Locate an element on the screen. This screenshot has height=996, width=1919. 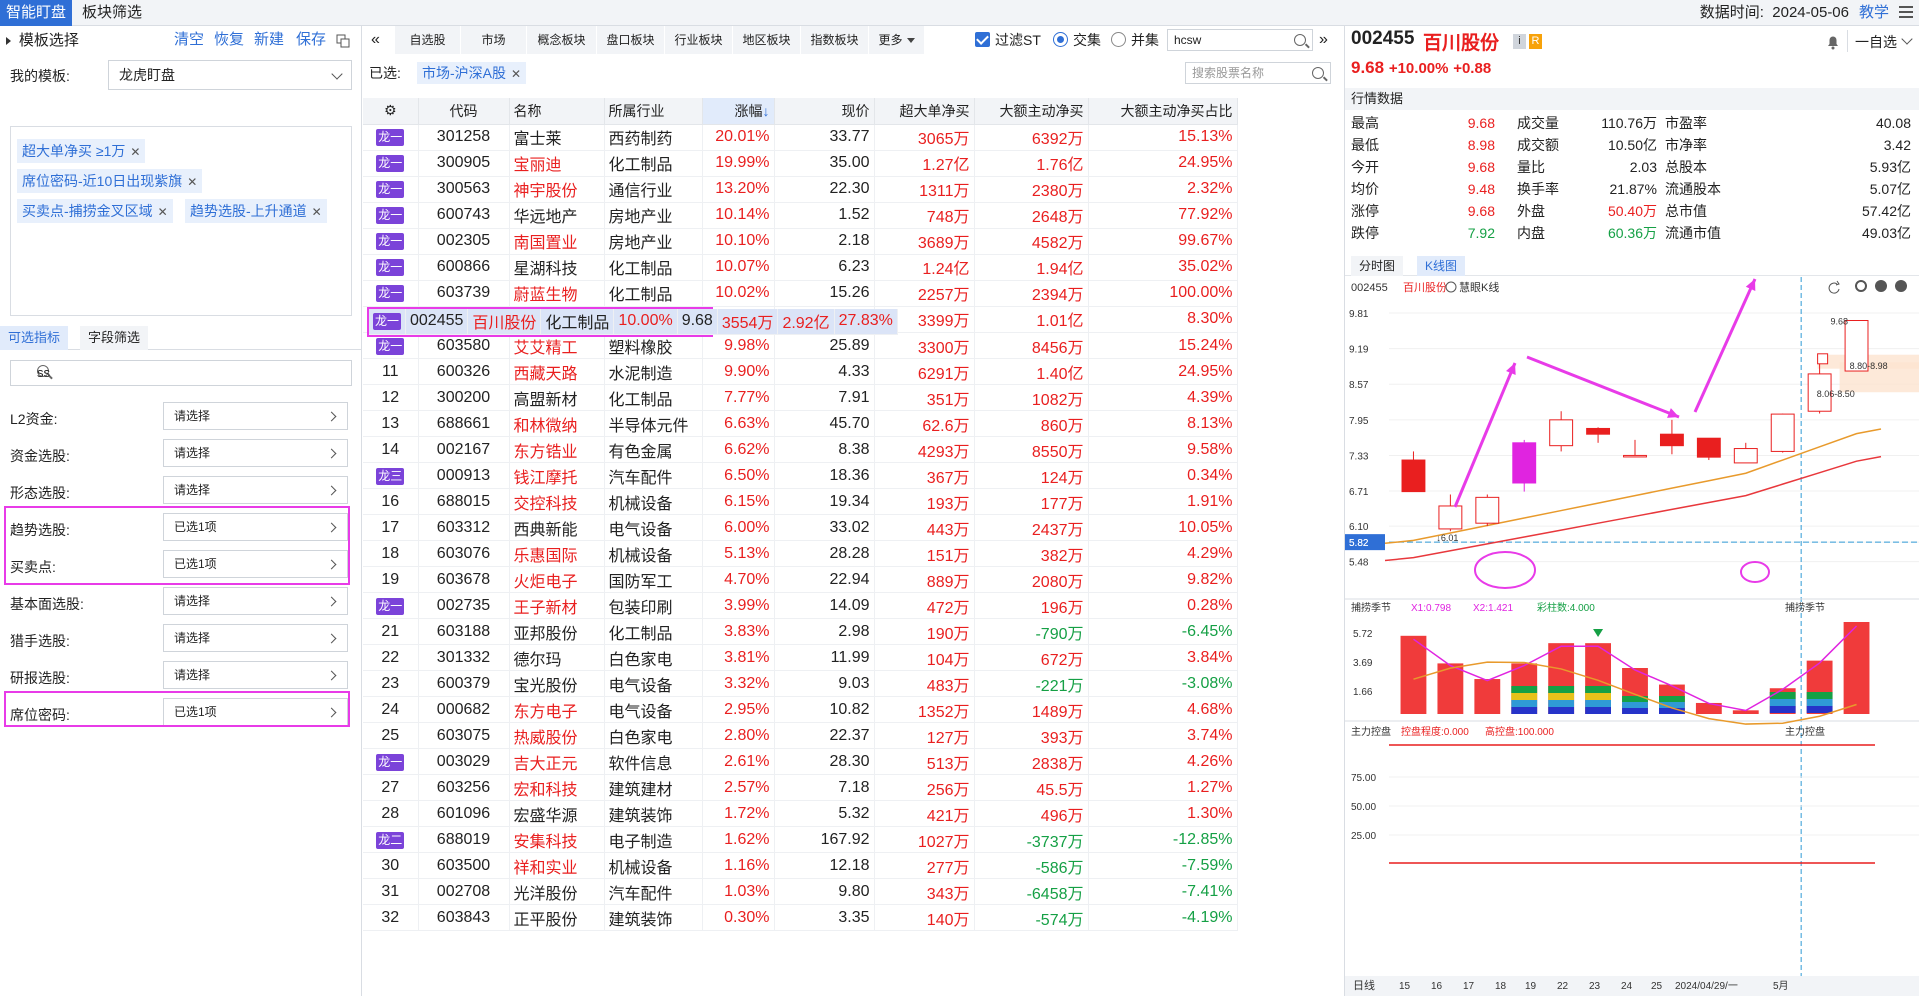
filter-select-hunter: 请选择 is located at coordinates (255, 638).